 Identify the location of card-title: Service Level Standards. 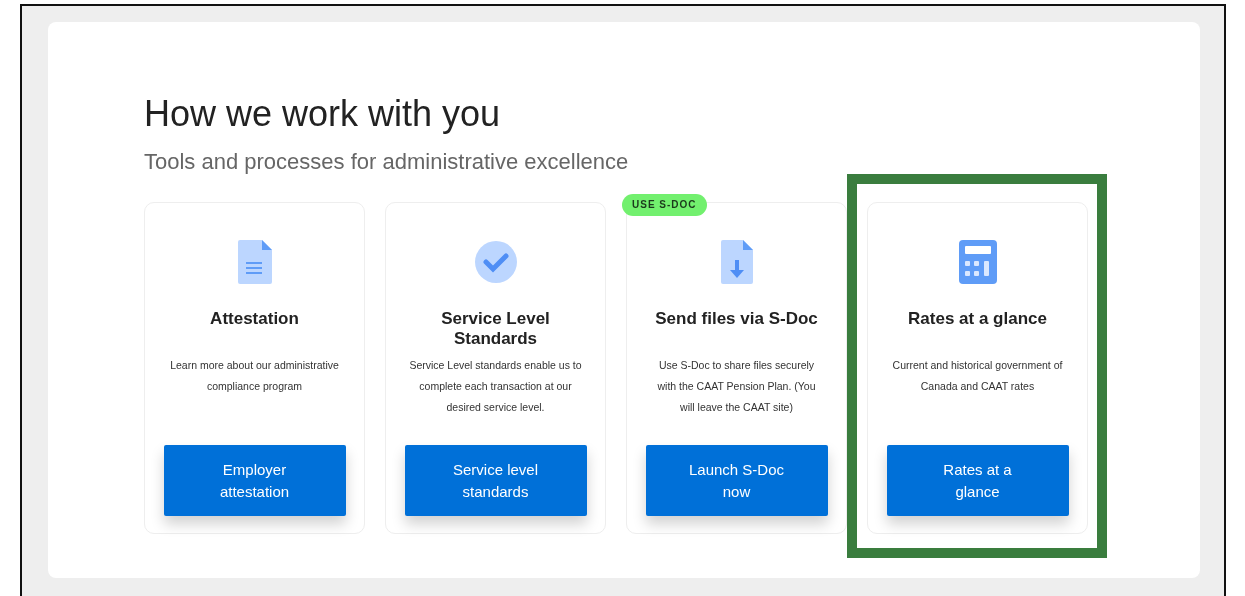
(495, 329).